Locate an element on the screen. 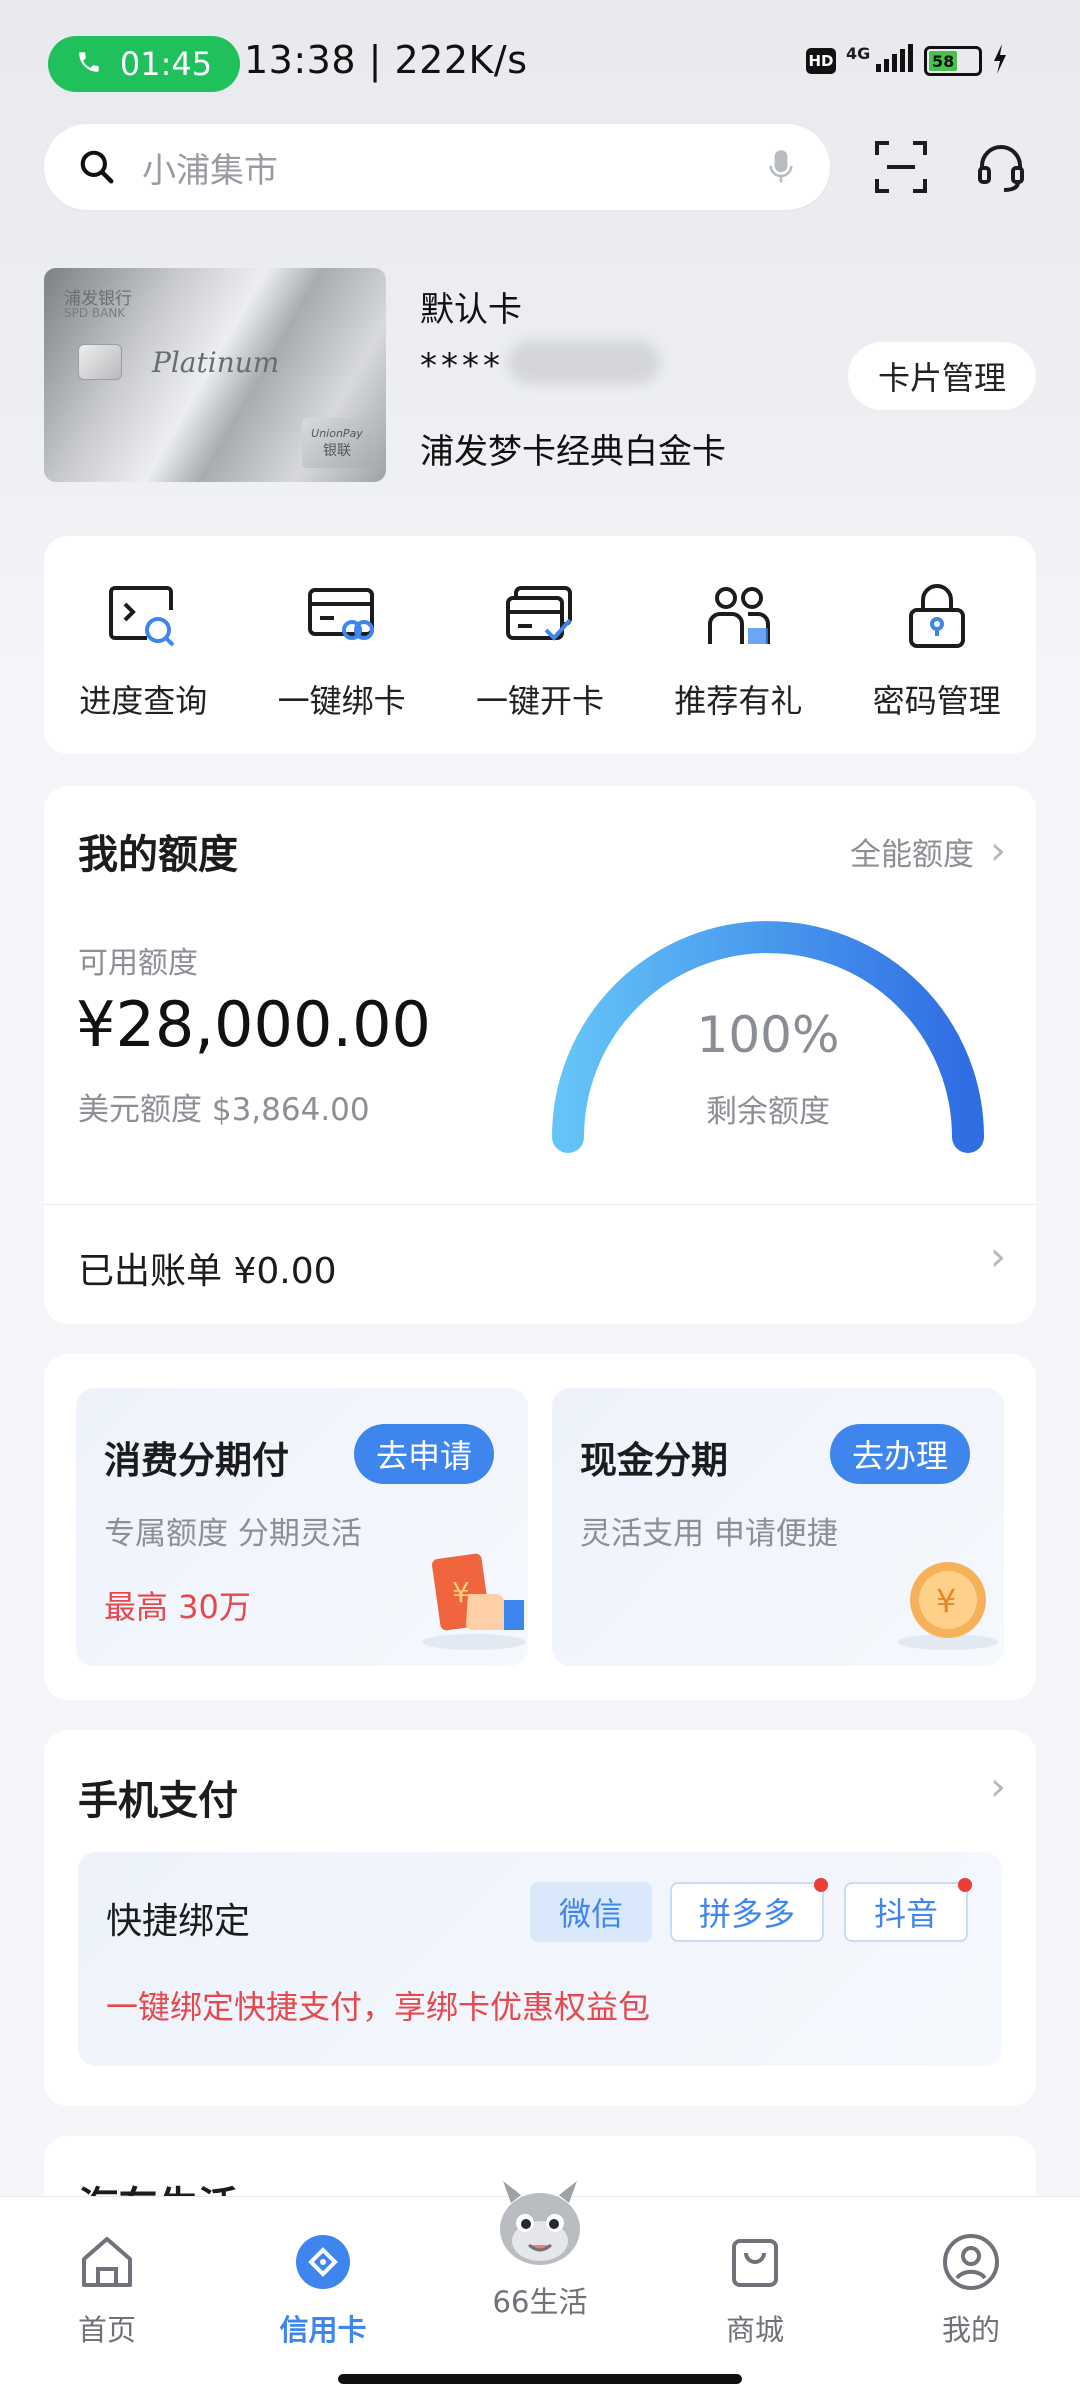 The height and width of the screenshot is (2401, 1080). quick-action-progress-query: 进度查询 is located at coordinates (143, 649).